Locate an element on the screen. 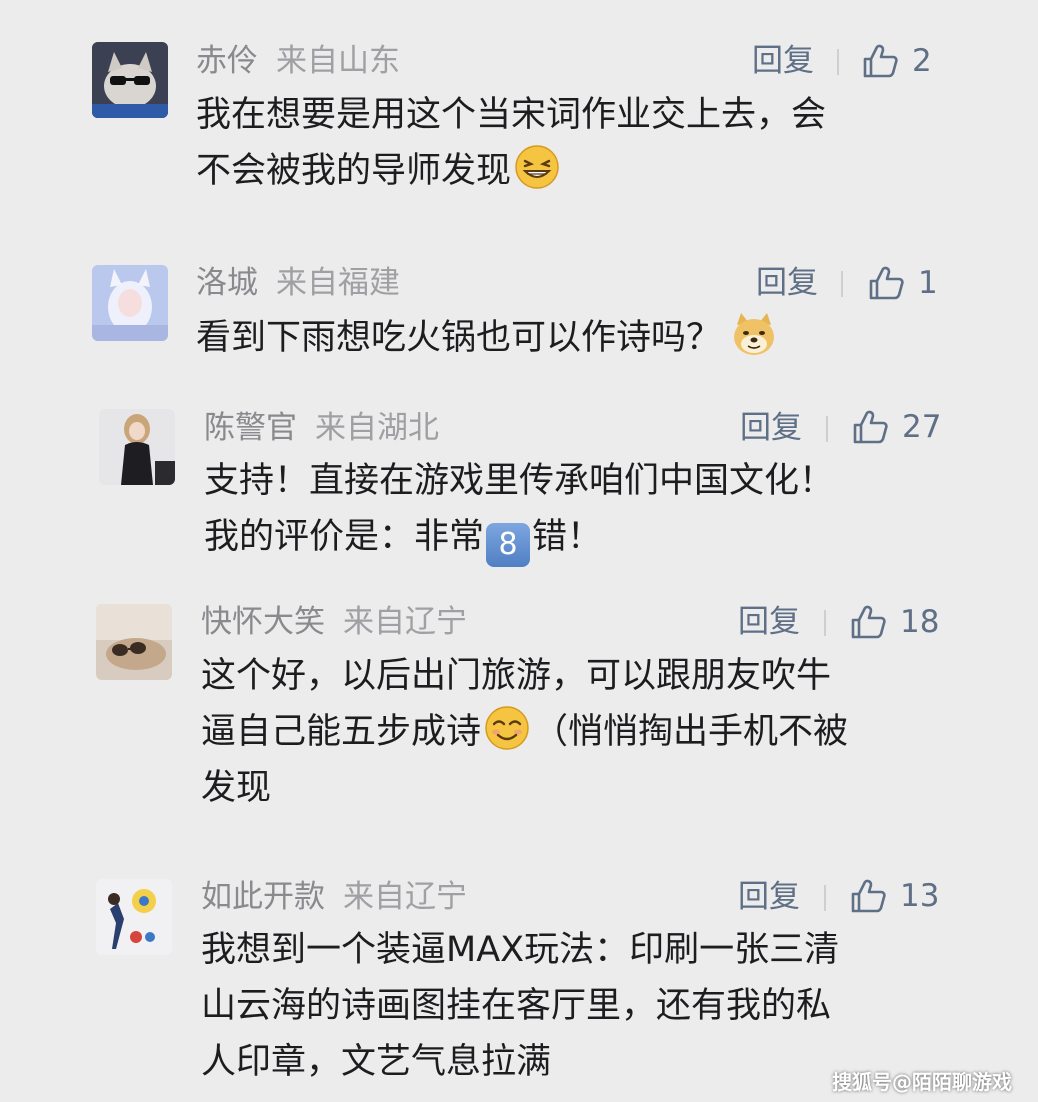  comment-header: 陈警官 来自湖北 is located at coordinates (321, 428).